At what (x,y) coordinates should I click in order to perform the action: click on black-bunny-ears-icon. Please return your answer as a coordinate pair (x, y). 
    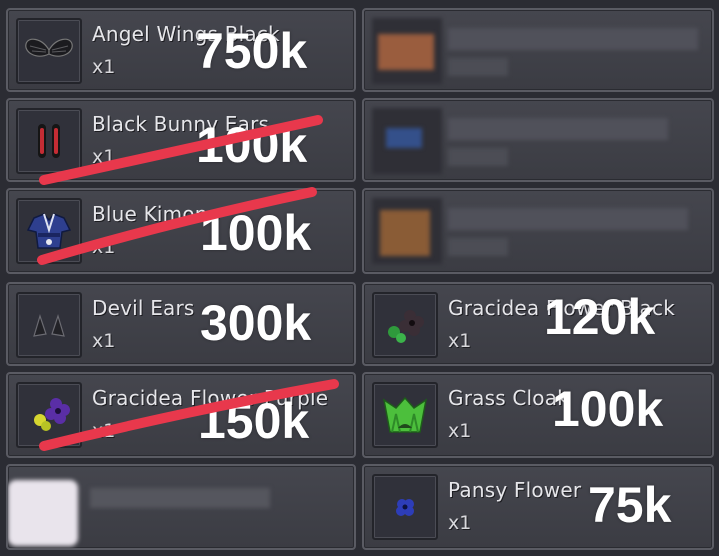
    Looking at the image, I should click on (49, 141).